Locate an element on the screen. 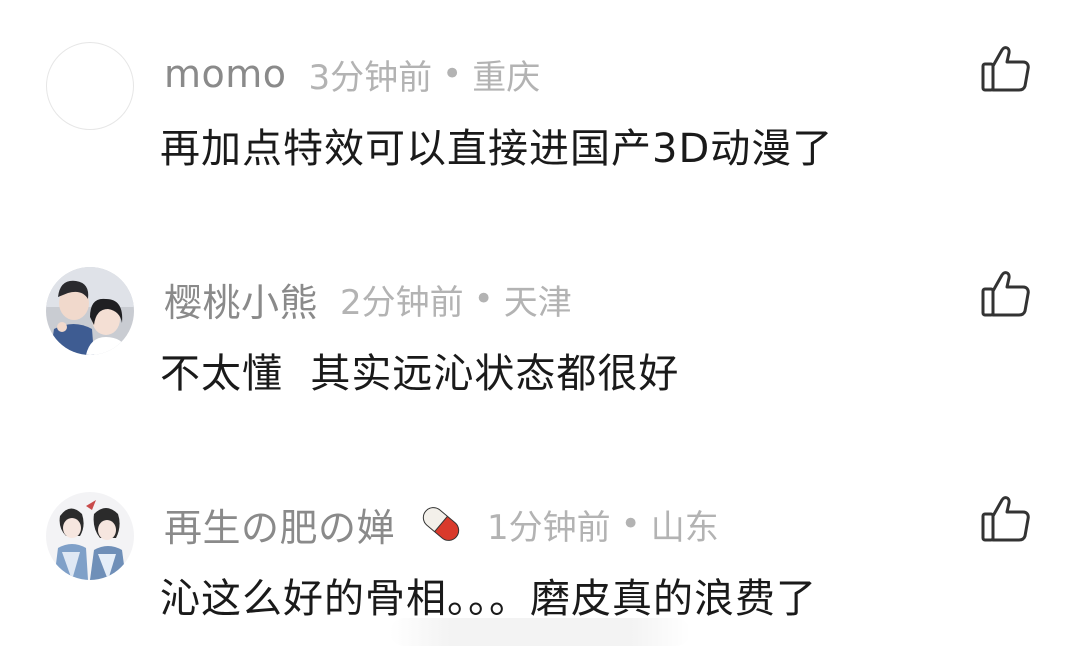  comment-meta: momo 3分钟前 • 重庆 is located at coordinates (352, 74).